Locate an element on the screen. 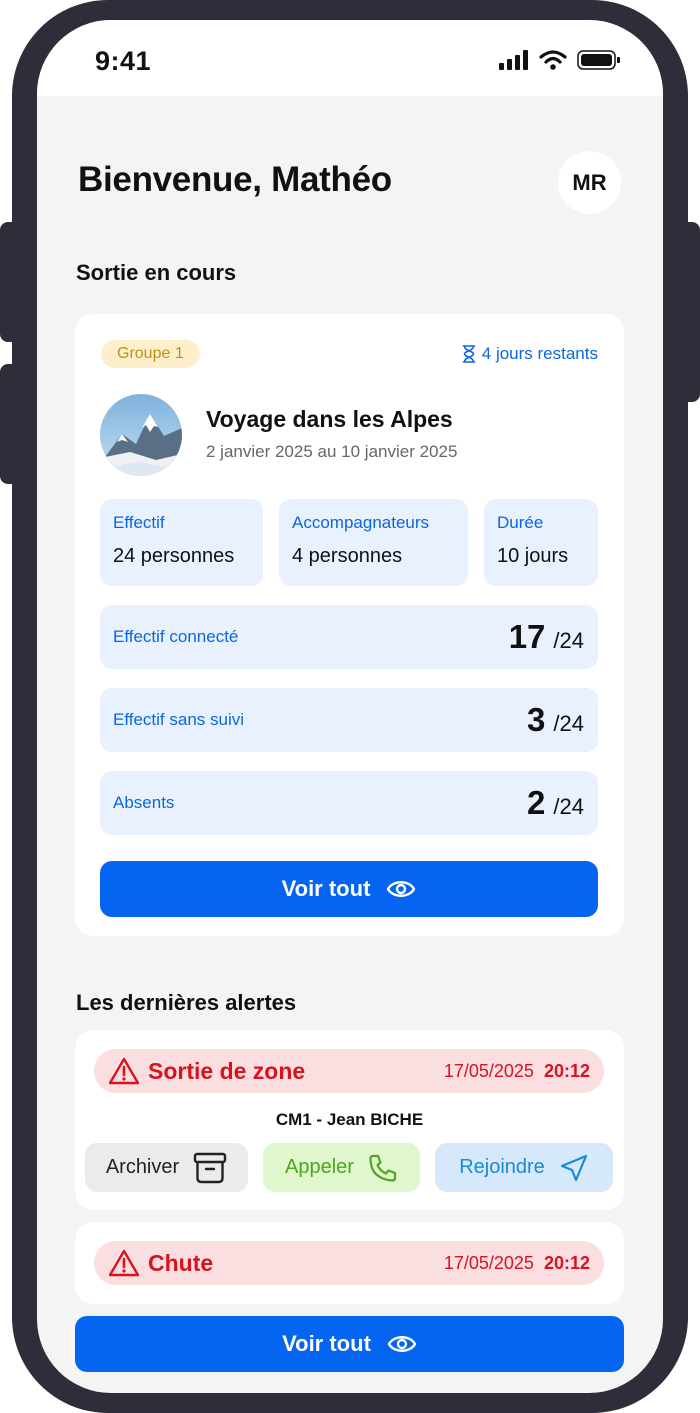  join-label: Rejoindre is located at coordinates (502, 1167).